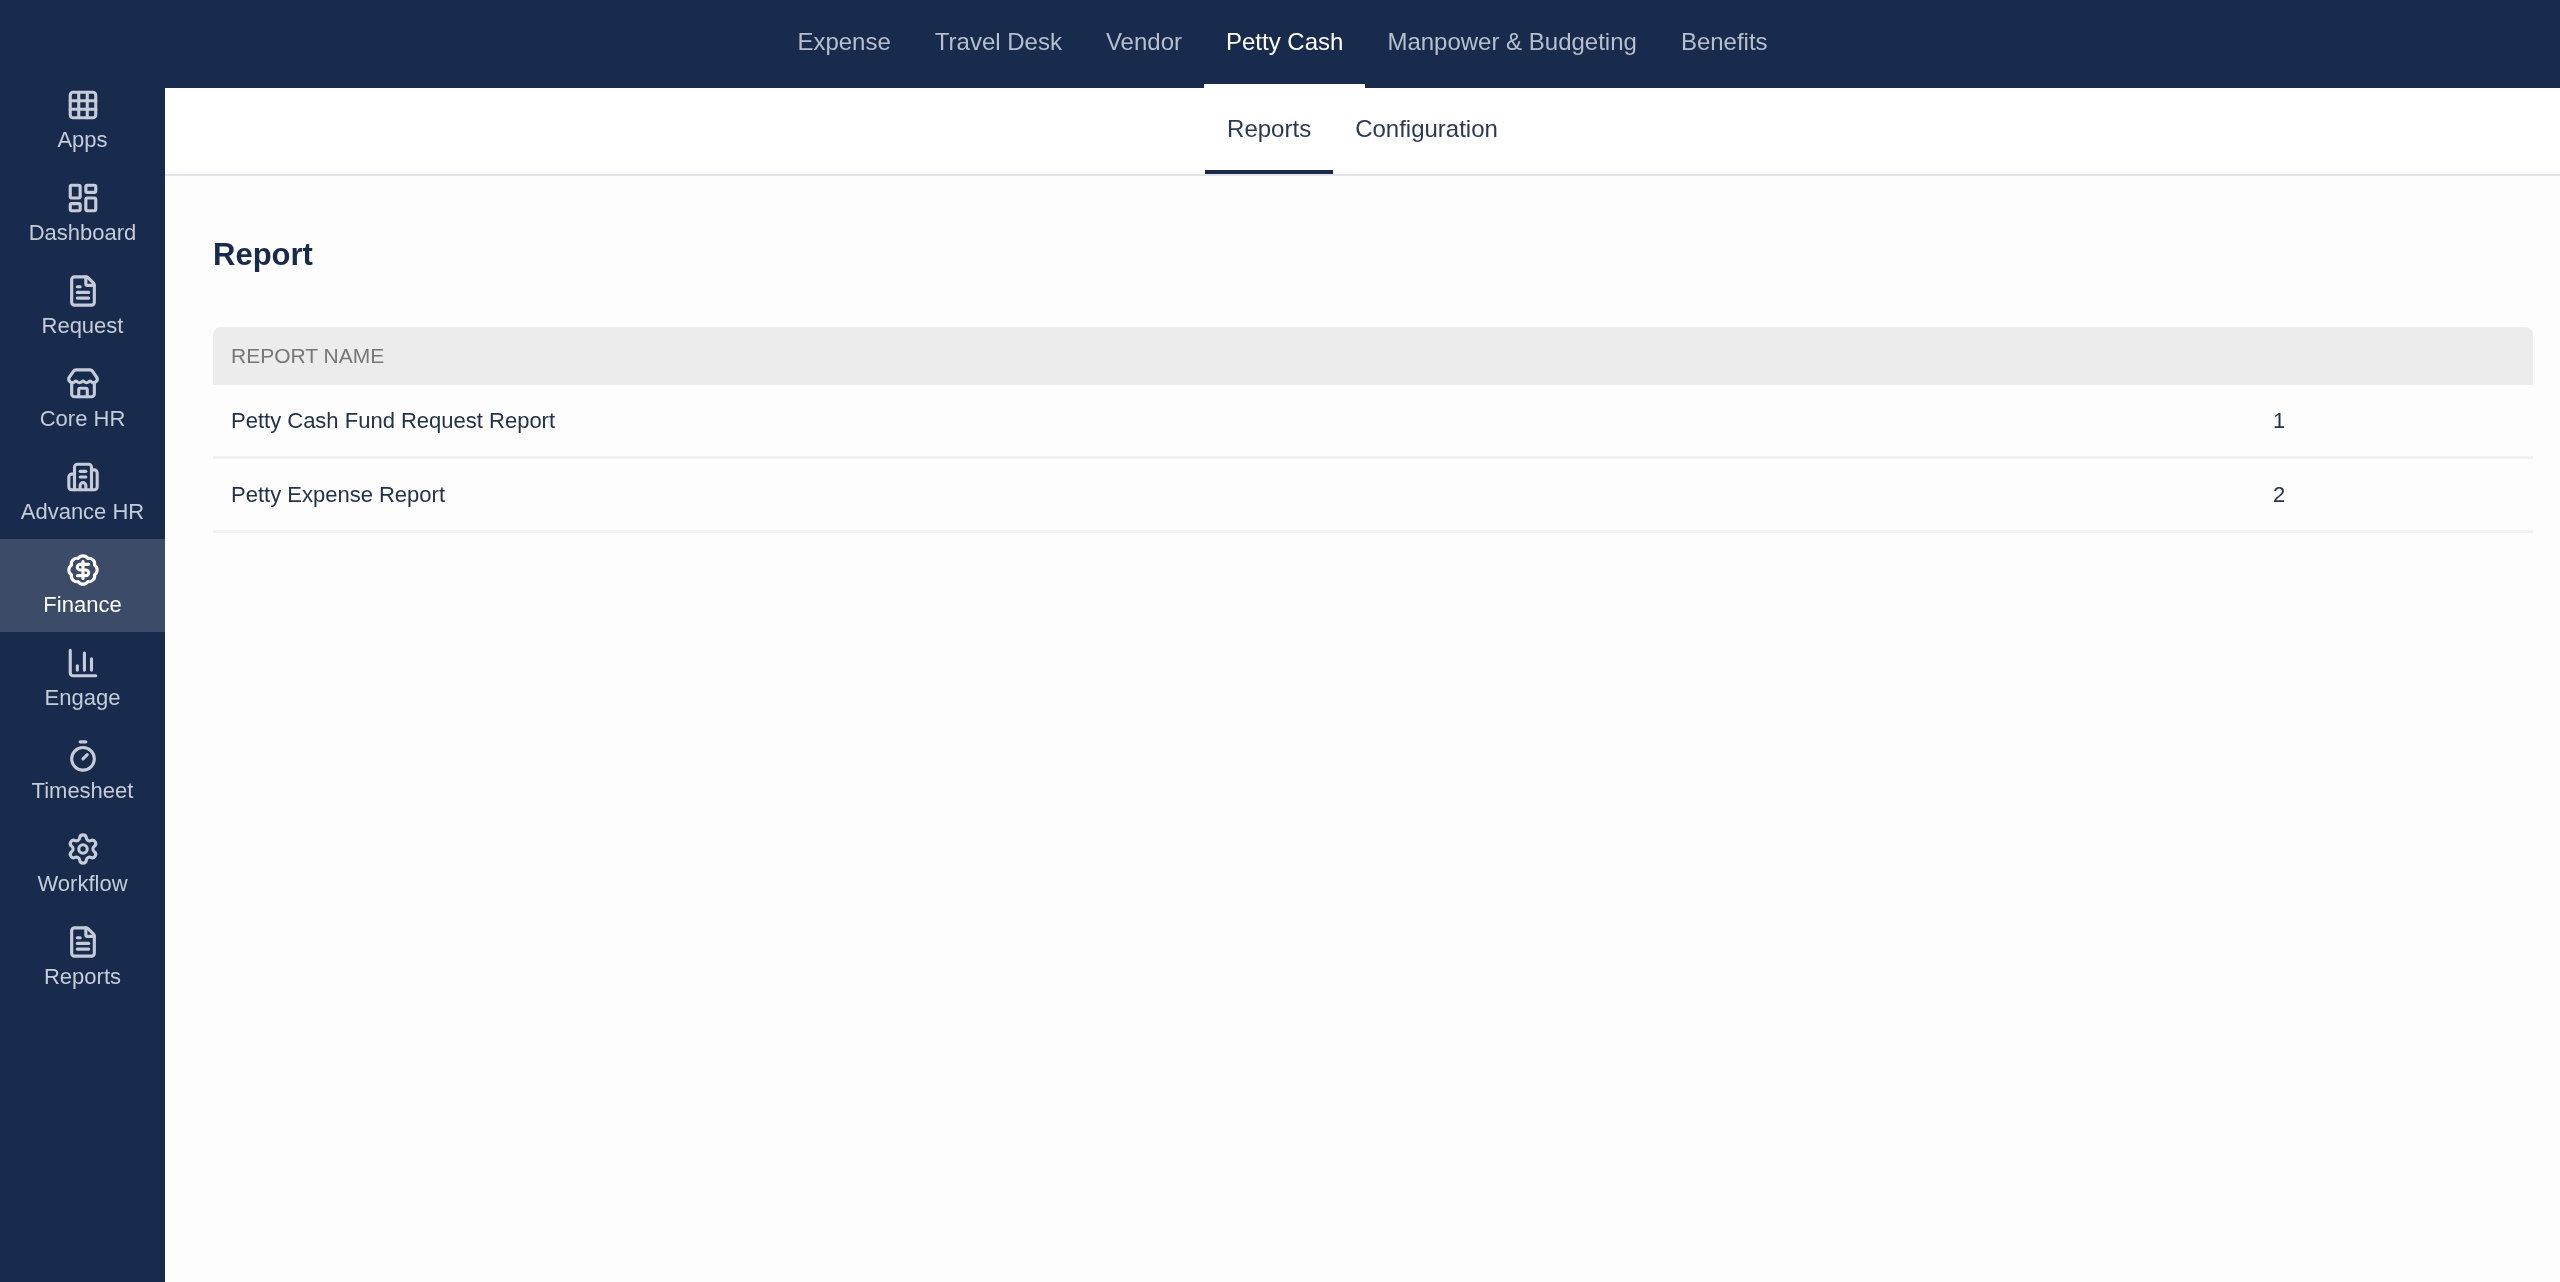  Describe the element at coordinates (82, 383) in the screenshot. I see `store-icon` at that location.